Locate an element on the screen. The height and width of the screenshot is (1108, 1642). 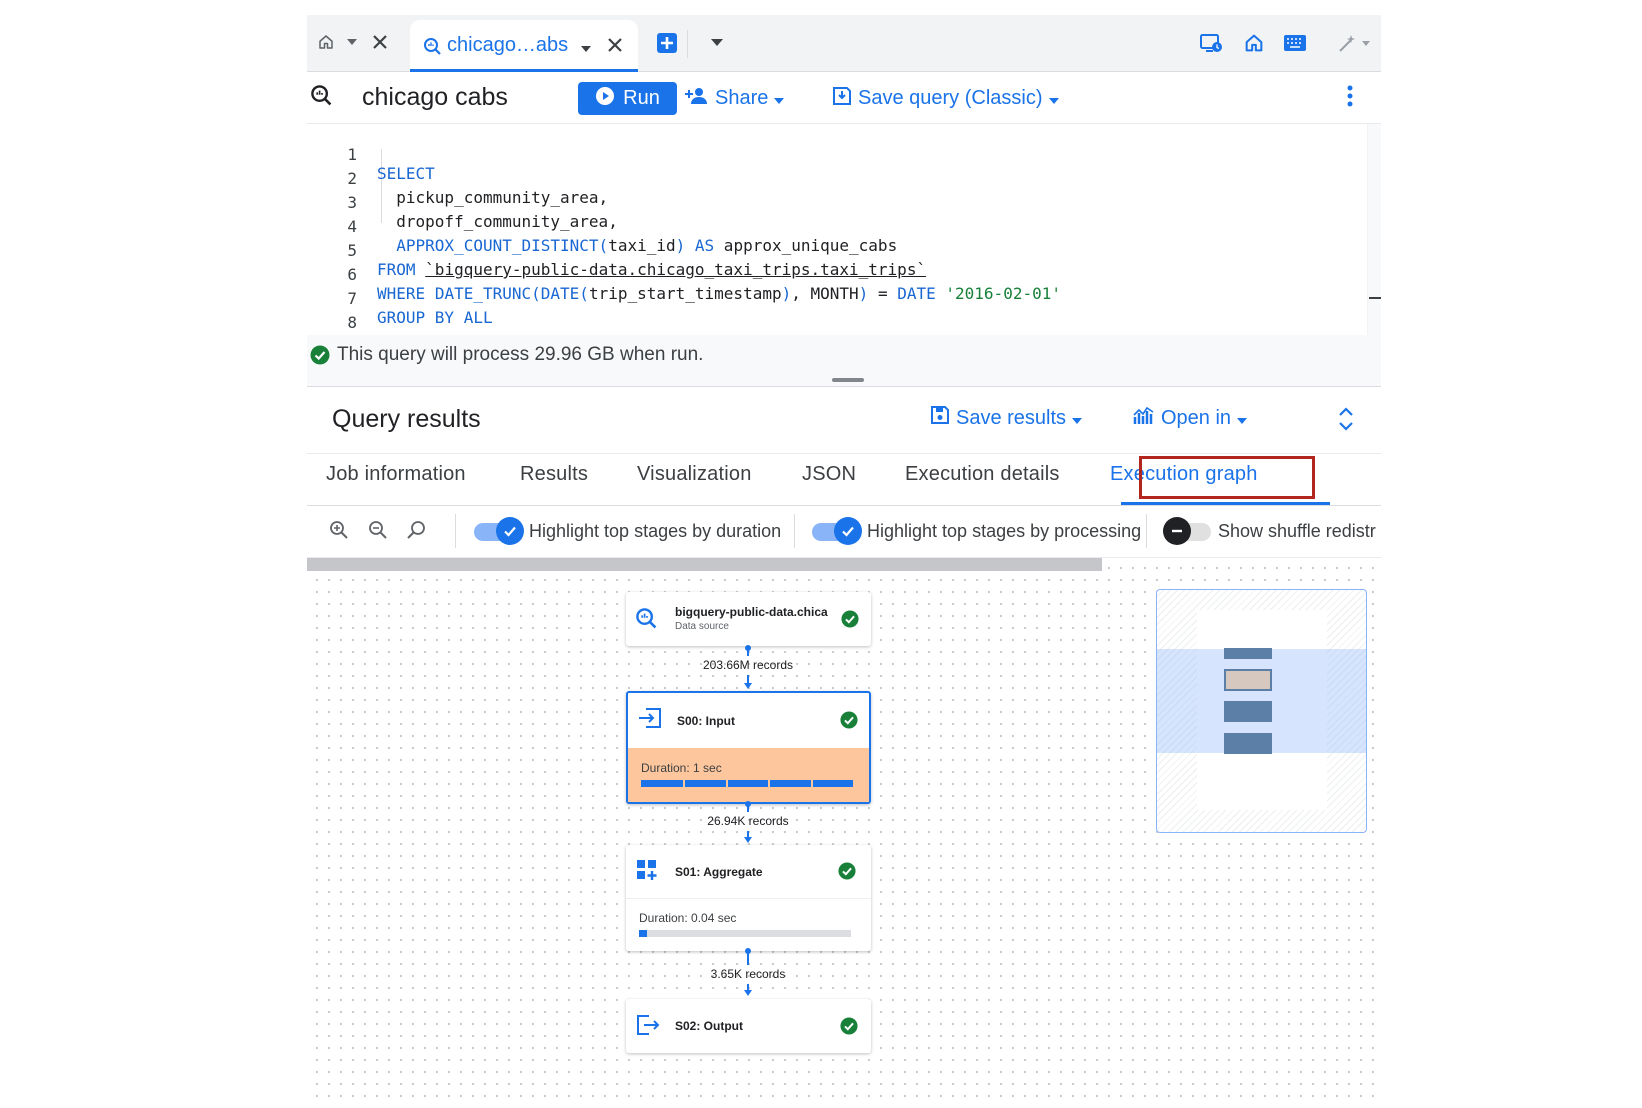
toggle-shuffle-label: Show shuffle redistr is located at coordinates (1297, 531).